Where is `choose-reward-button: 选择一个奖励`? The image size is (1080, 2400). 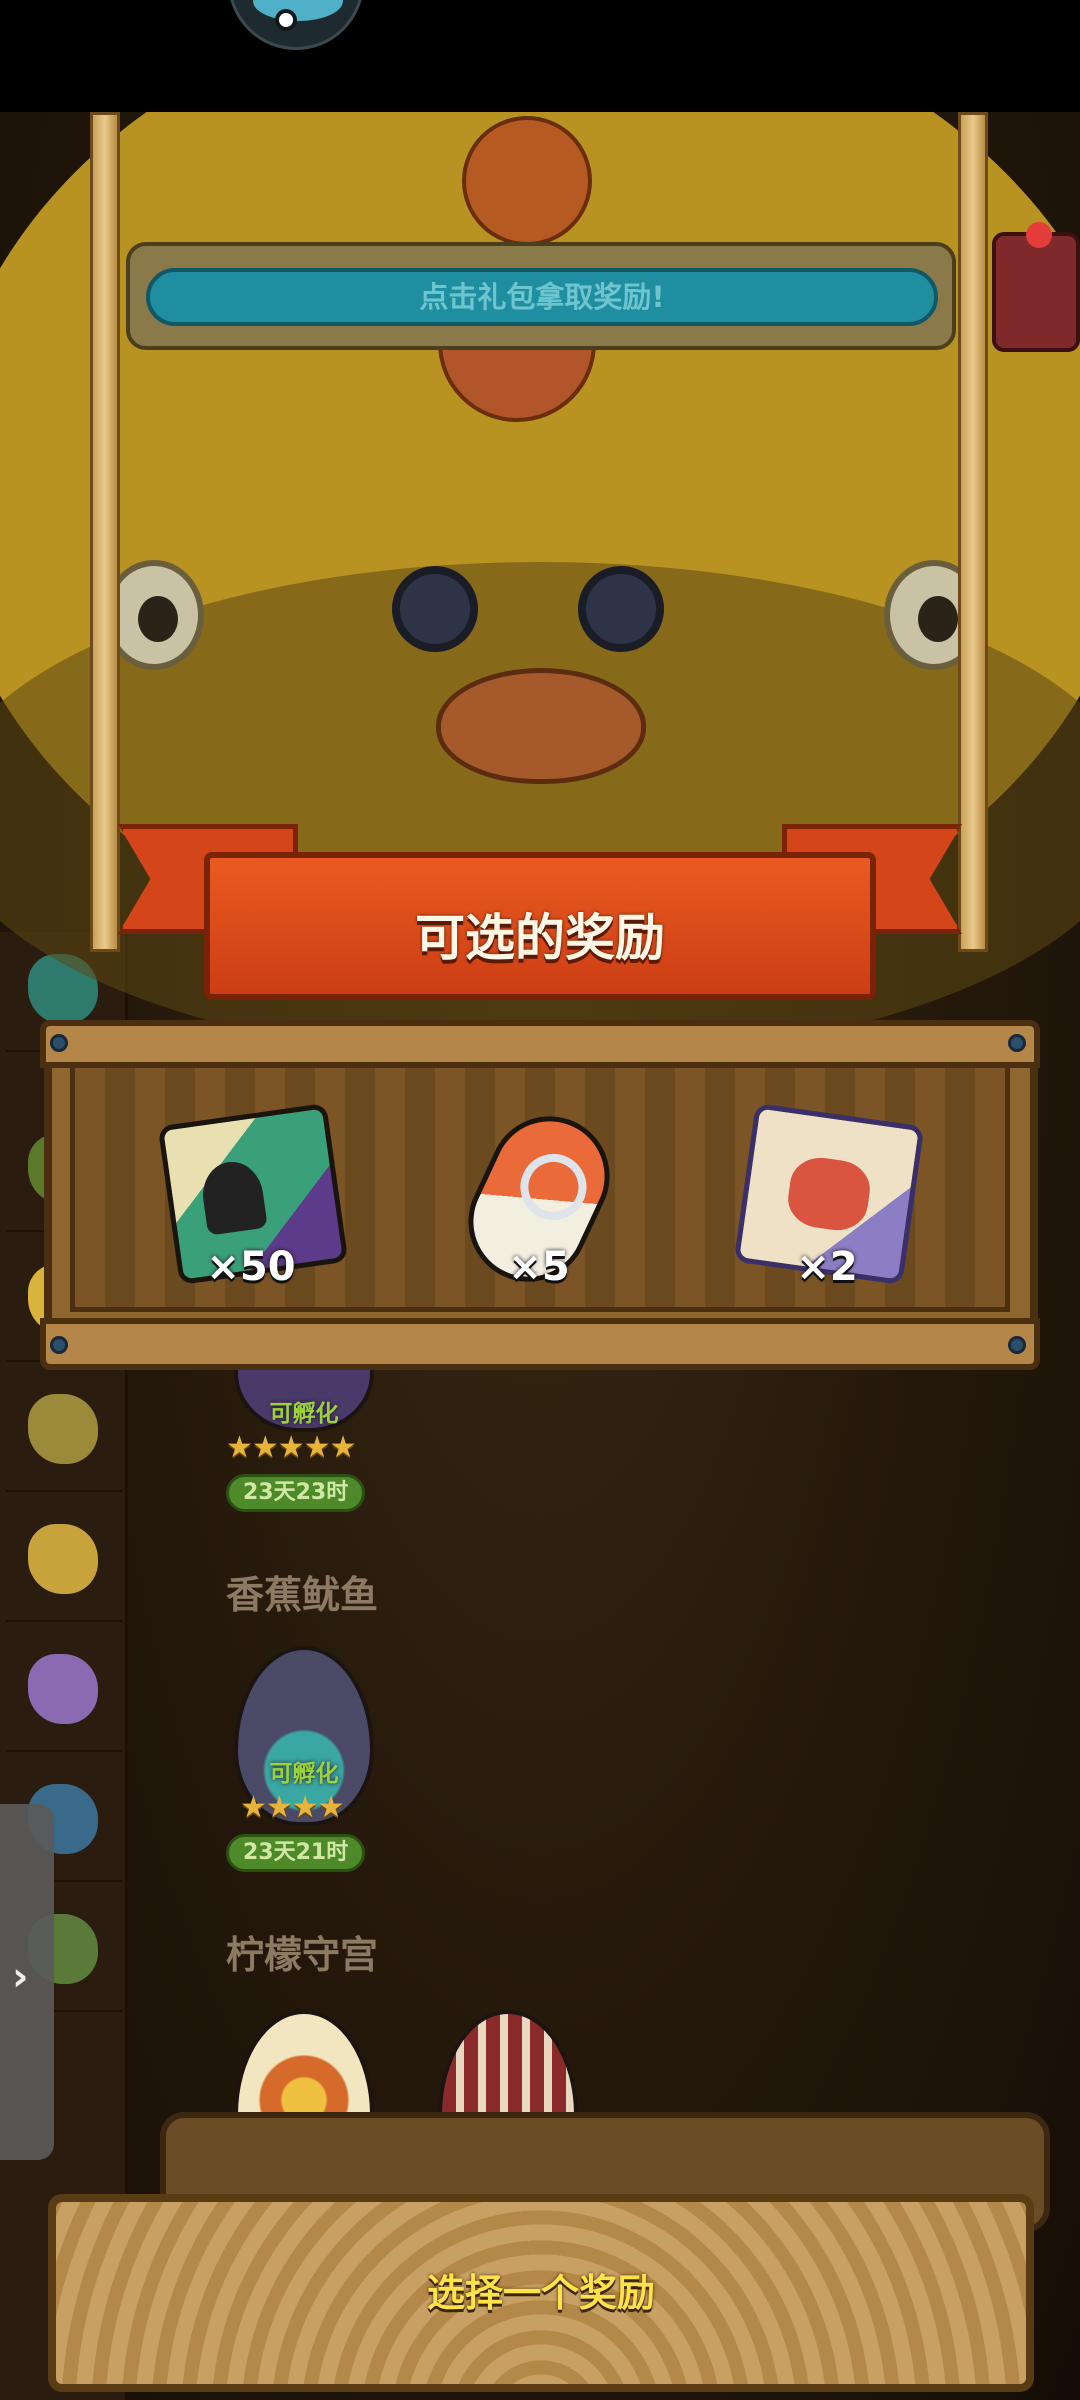 choose-reward-button: 选择一个奖励 is located at coordinates (541, 2293).